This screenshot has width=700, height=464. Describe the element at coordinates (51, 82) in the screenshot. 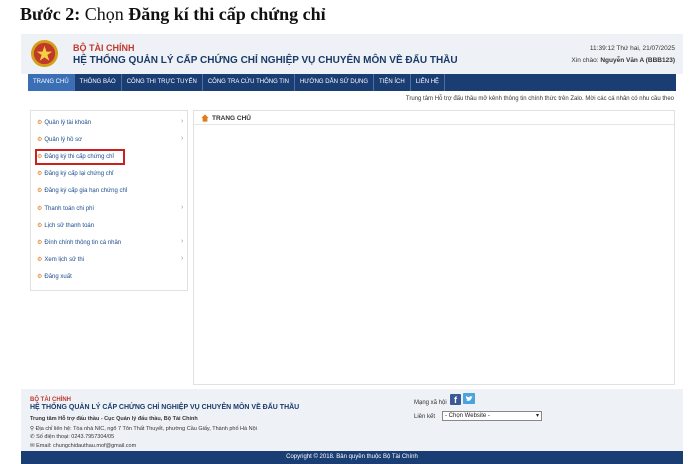

I see `nav-home: TRANG CHỦ` at that location.